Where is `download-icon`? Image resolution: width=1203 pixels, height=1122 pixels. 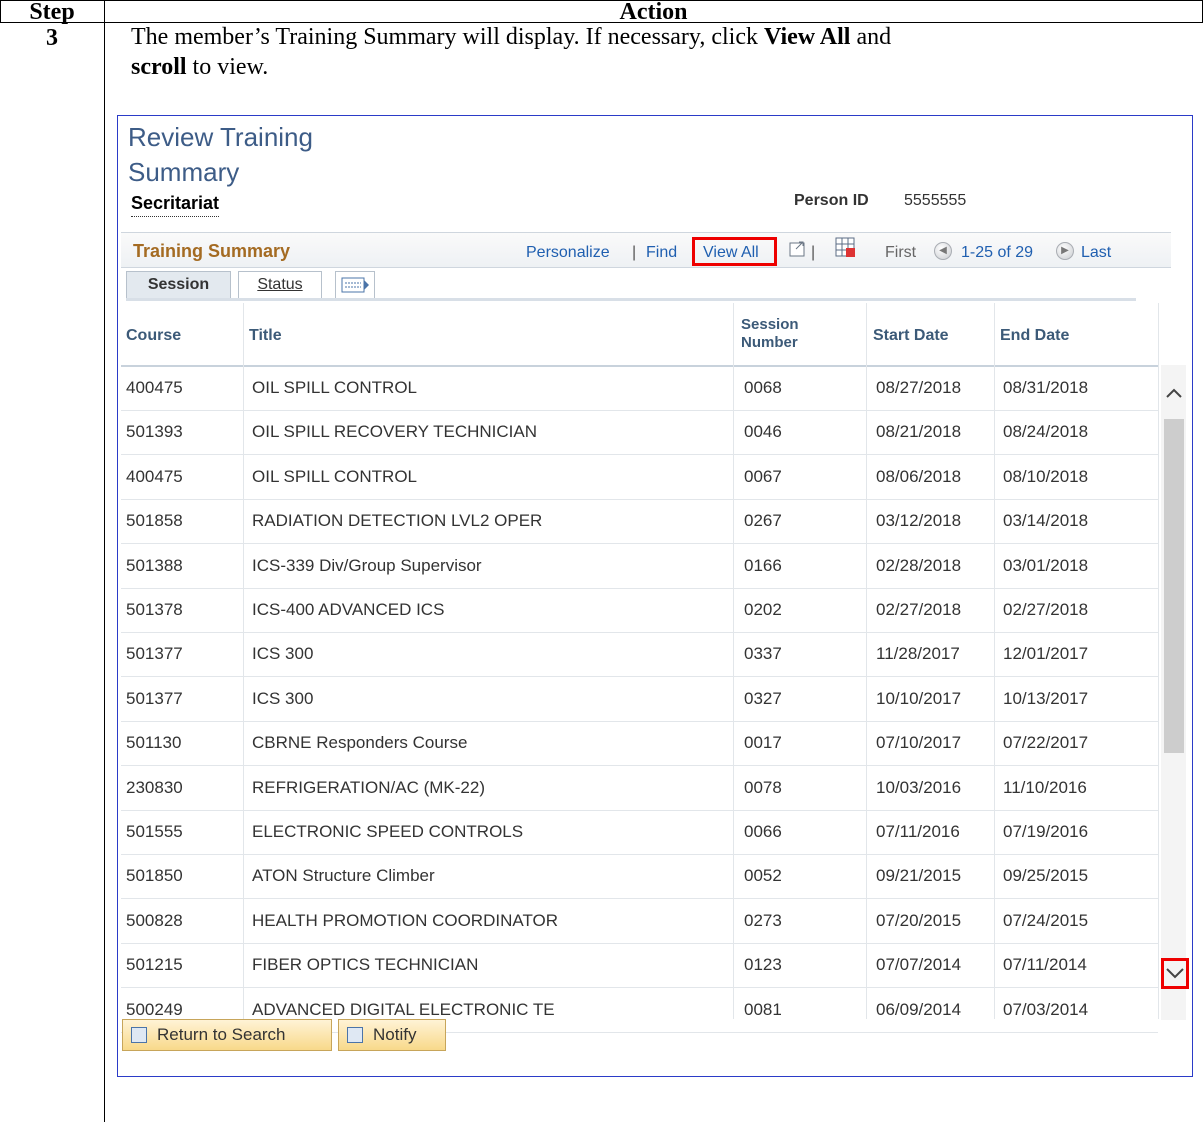 download-icon is located at coordinates (846, 248).